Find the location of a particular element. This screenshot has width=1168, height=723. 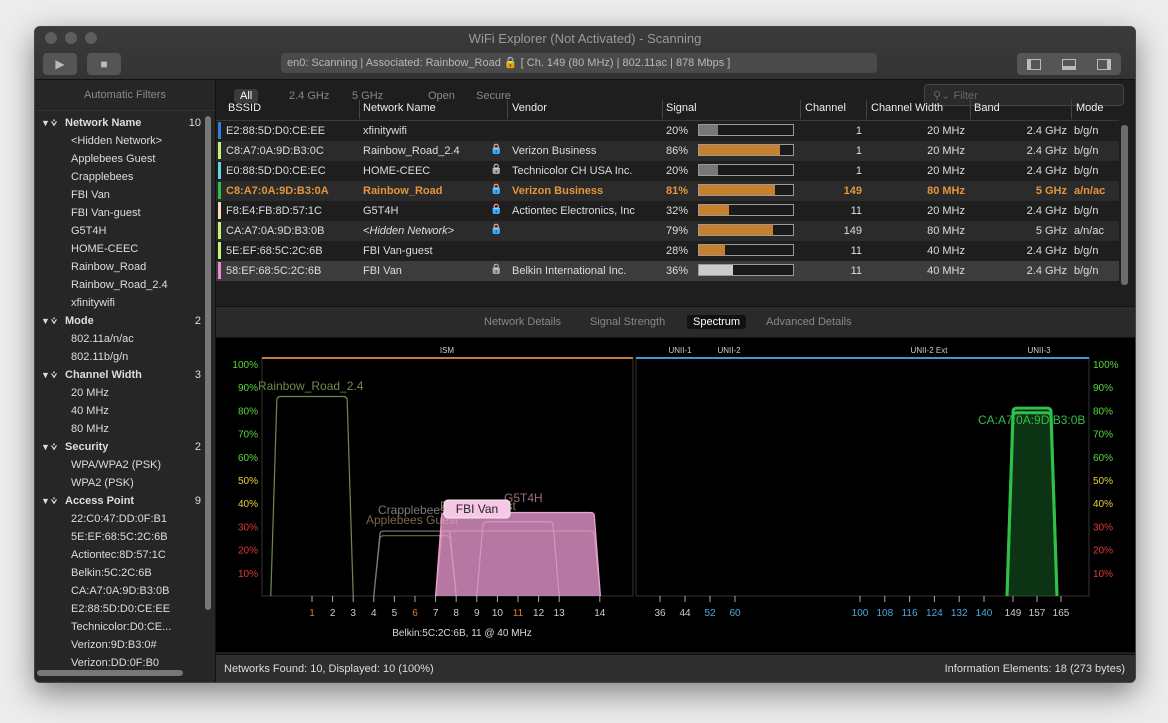

toggle-right-pane-button is located at coordinates (1103, 64).